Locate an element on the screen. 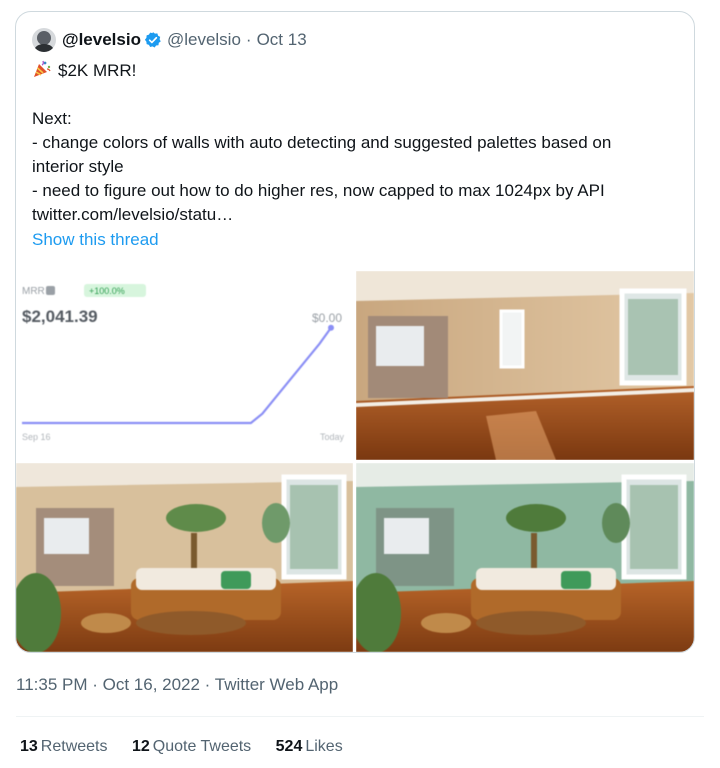  media-empty-room-image is located at coordinates (525, 365).